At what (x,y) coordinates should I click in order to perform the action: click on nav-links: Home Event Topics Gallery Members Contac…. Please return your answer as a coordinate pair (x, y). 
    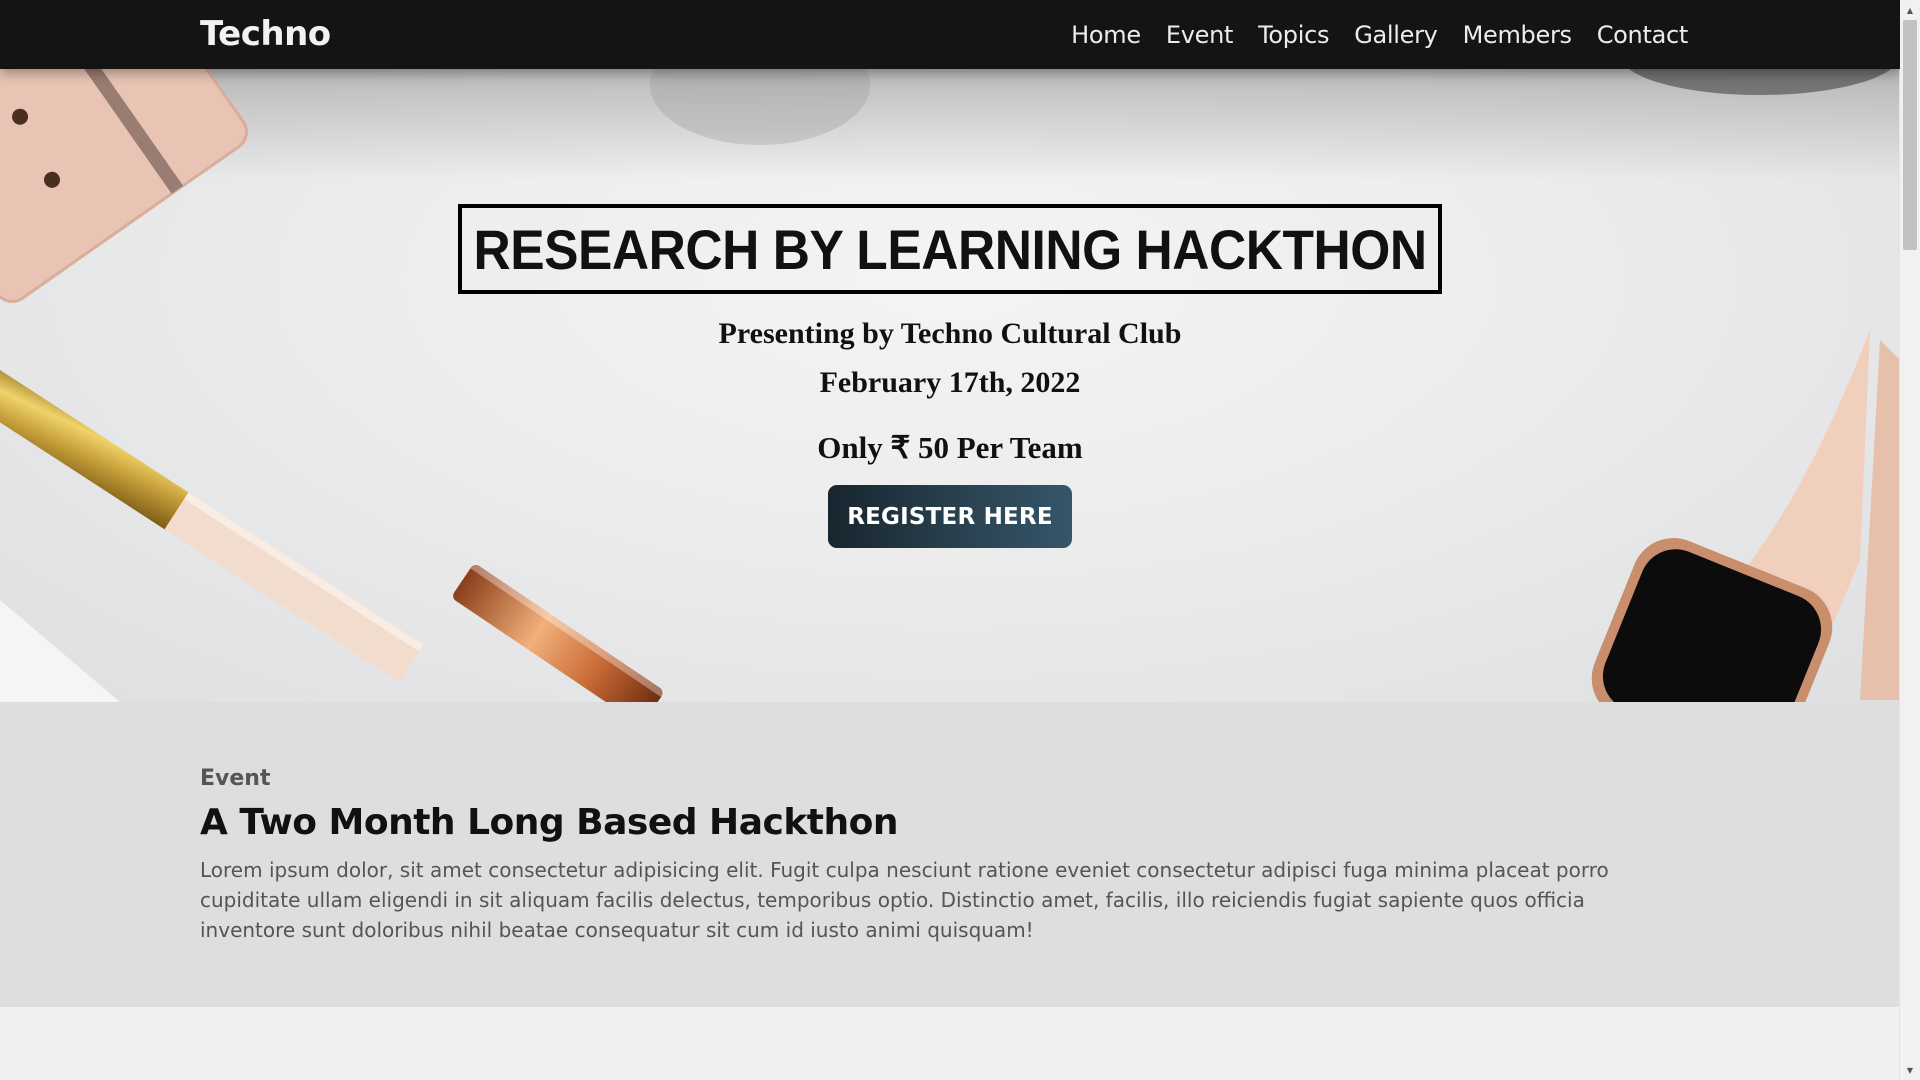
    Looking at the image, I should click on (1379, 34).